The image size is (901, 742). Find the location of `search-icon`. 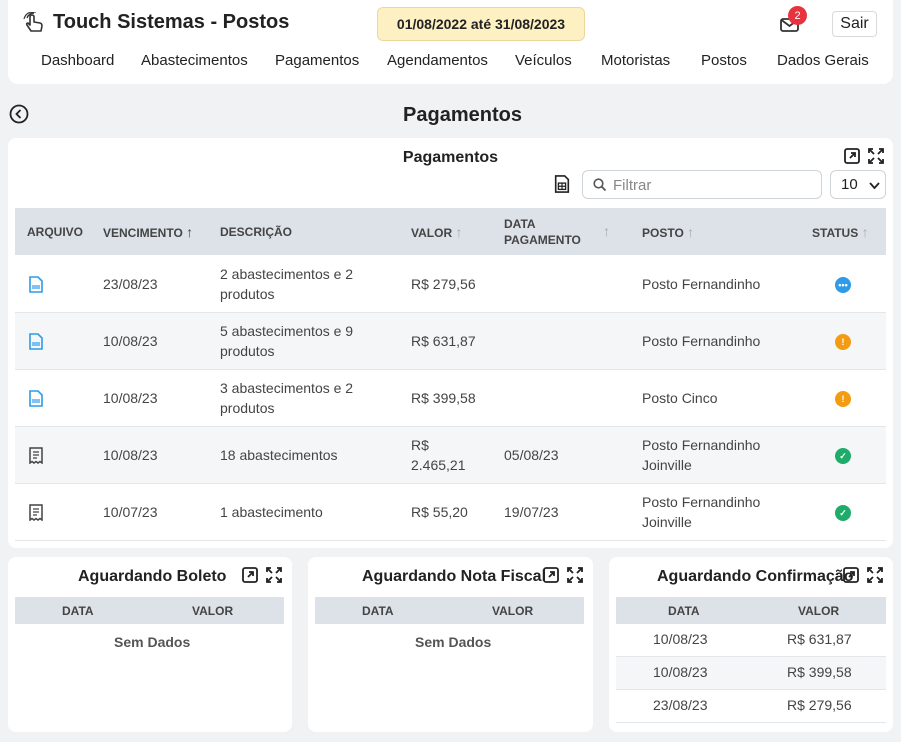

search-icon is located at coordinates (600, 185).